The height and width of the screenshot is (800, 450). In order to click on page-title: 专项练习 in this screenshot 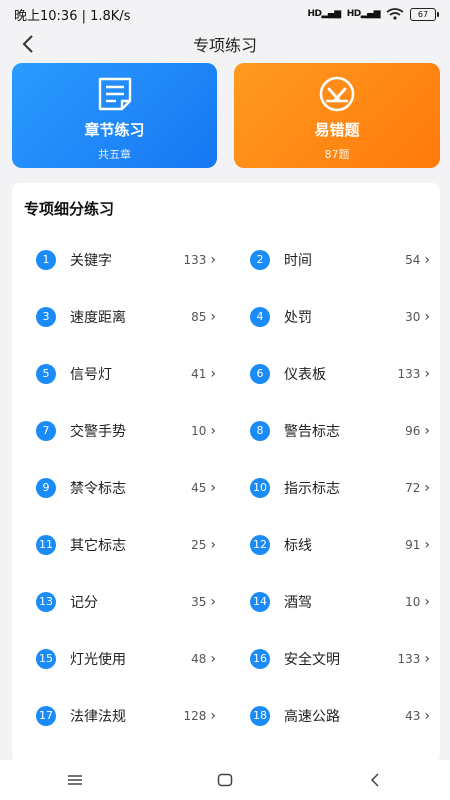, I will do `click(224, 45)`.